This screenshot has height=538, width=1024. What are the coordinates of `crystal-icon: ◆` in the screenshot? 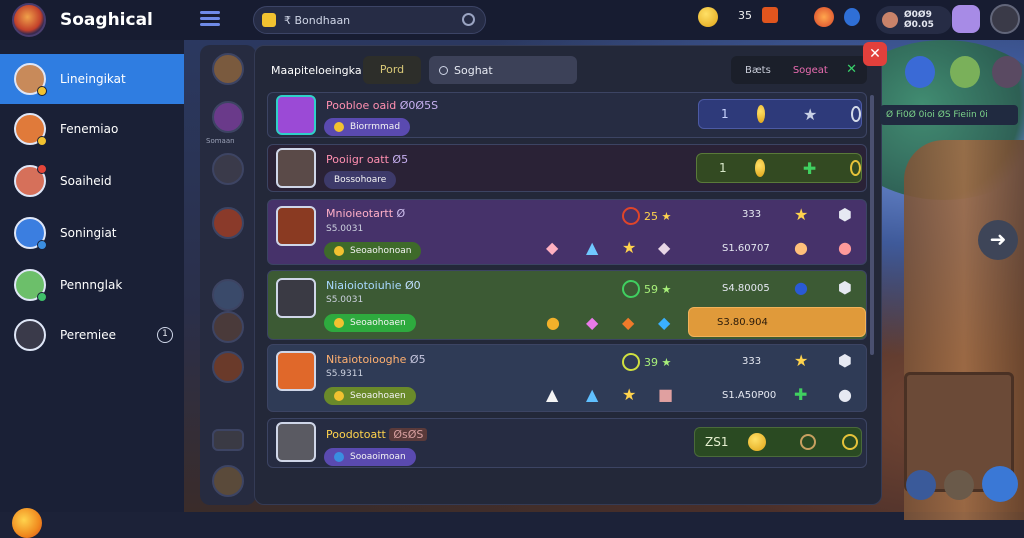 It's located at (664, 322).